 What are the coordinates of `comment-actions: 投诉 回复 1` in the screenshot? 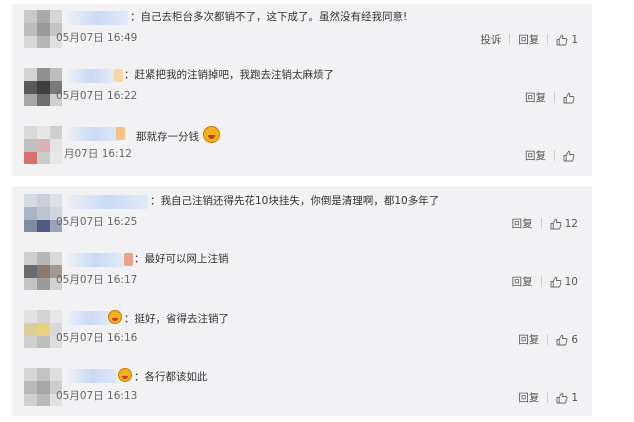 It's located at (529, 39).